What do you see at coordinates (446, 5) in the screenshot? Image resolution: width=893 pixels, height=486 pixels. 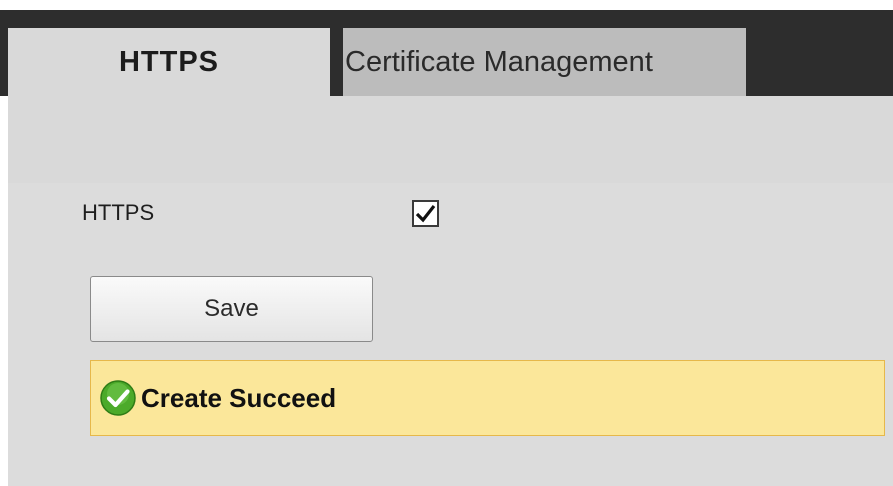 I see `window-top-strip` at bounding box center [446, 5].